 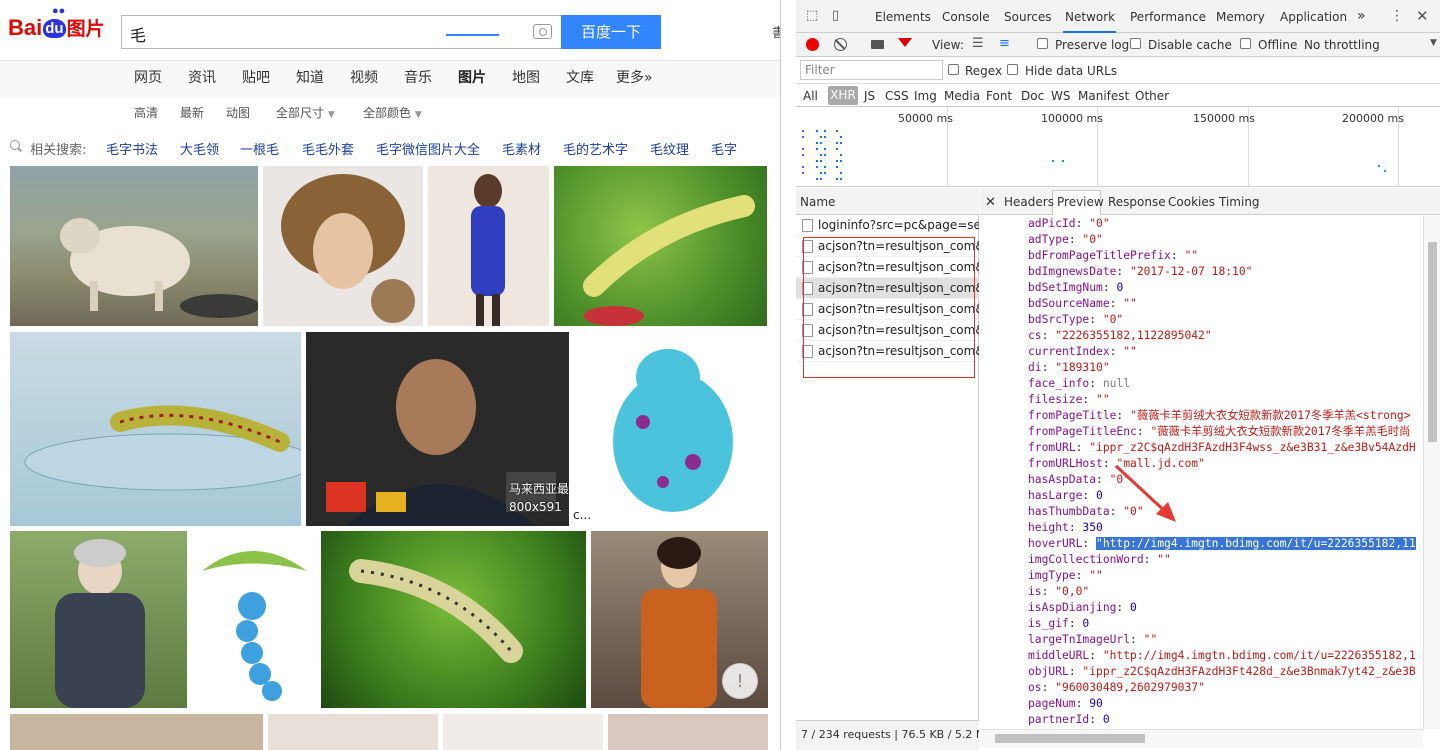 What do you see at coordinates (202, 77) in the screenshot?
I see `nav-news: 资讯` at bounding box center [202, 77].